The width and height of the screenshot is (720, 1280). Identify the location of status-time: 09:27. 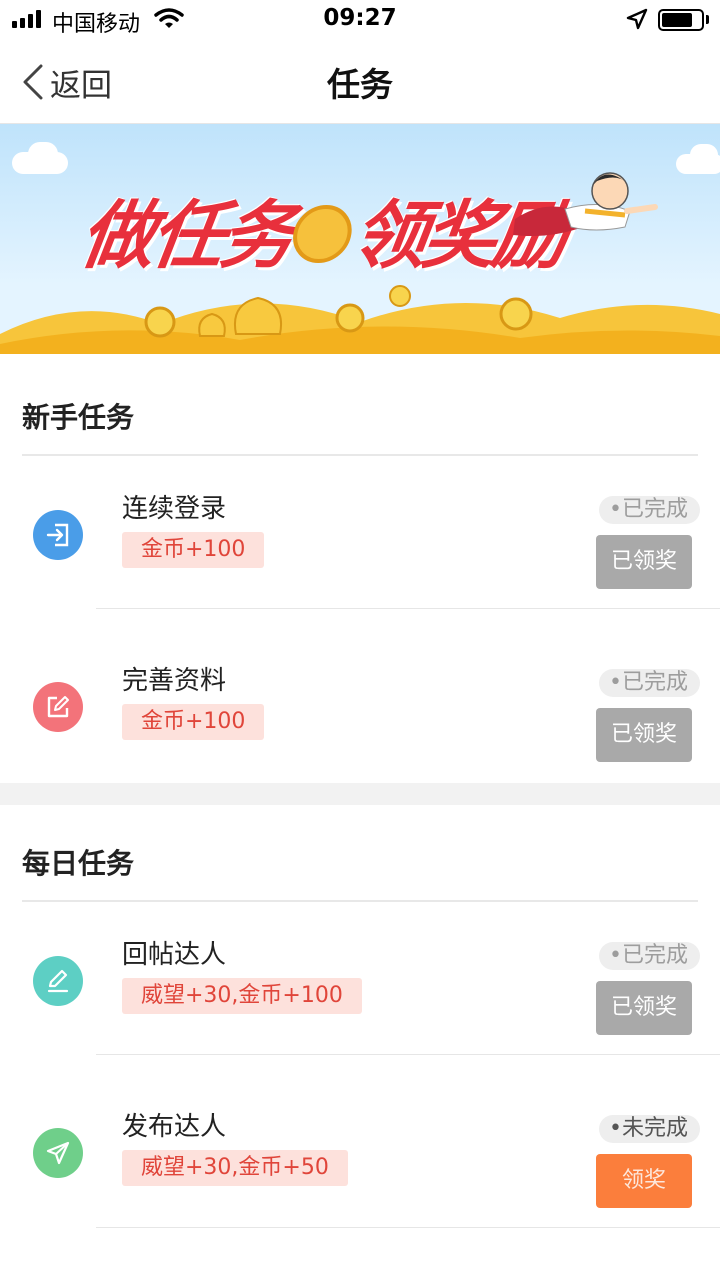
(360, 18).